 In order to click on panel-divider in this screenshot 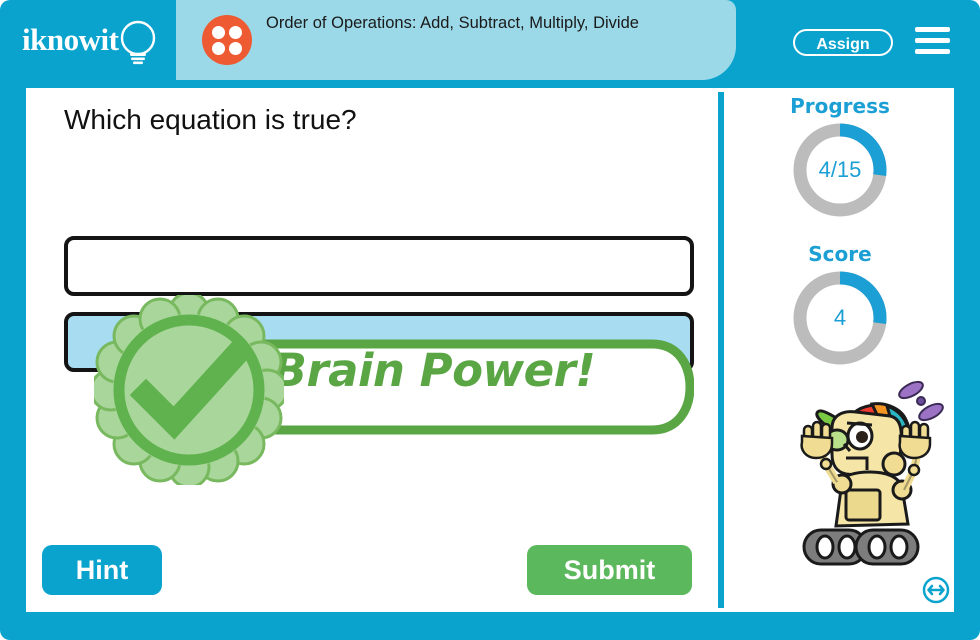, I will do `click(721, 350)`.